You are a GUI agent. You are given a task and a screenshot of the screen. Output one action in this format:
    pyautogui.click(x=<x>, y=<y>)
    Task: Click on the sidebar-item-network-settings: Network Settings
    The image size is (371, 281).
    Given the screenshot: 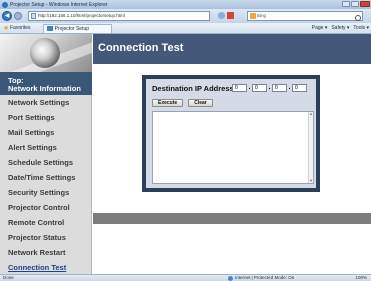 What is the action you would take?
    pyautogui.click(x=46, y=102)
    